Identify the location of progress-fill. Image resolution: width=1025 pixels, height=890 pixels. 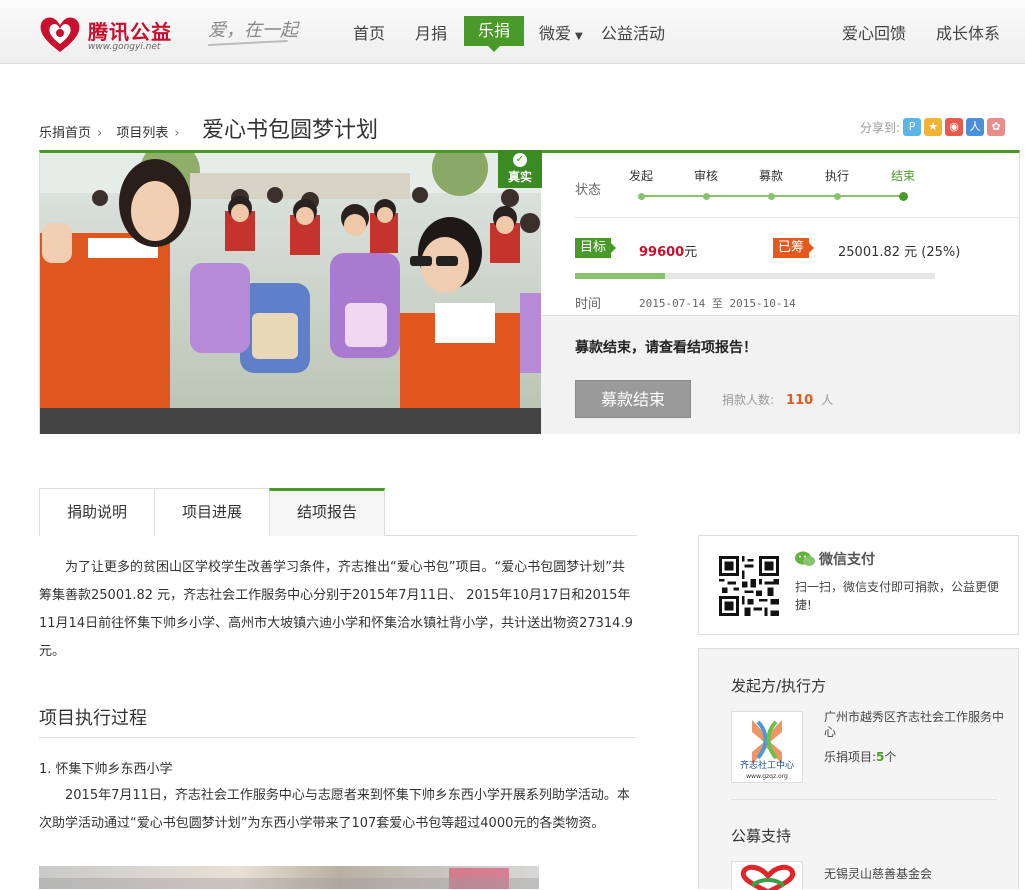
(620, 276).